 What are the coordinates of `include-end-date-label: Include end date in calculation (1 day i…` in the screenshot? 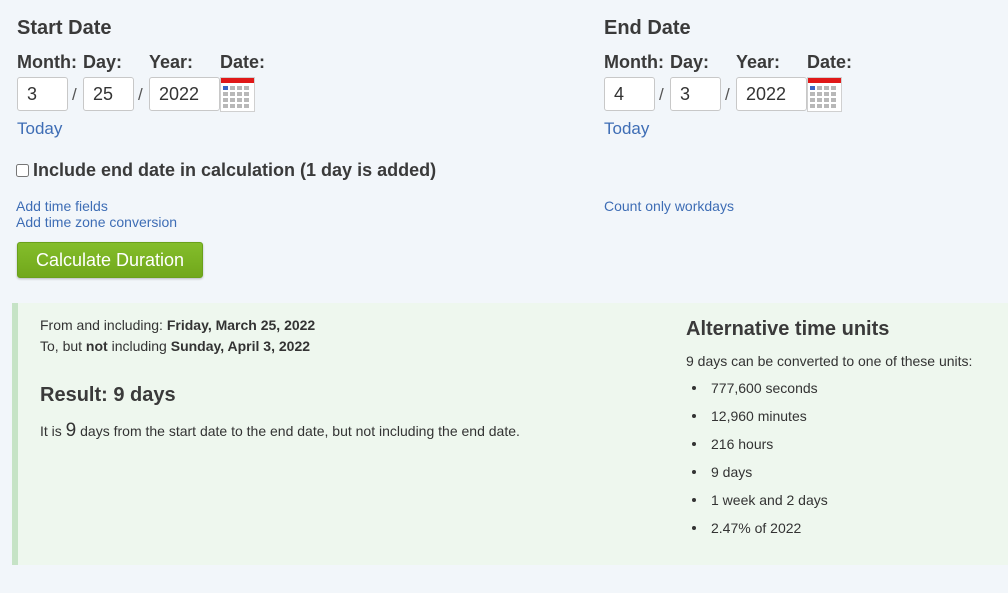 It's located at (235, 170).